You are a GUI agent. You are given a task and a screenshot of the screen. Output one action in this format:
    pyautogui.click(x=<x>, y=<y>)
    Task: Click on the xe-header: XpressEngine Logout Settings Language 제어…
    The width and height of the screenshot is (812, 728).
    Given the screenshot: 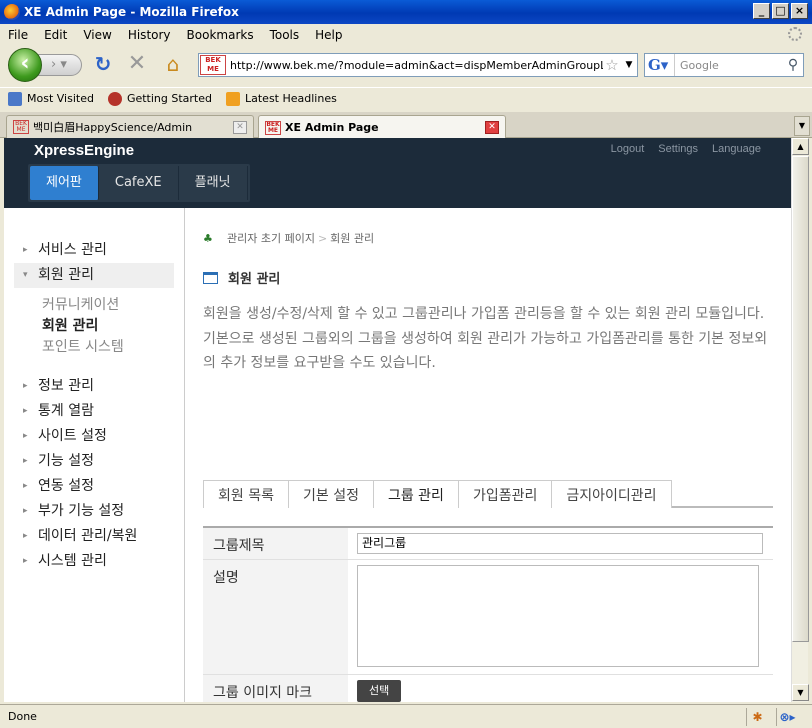 What is the action you would take?
    pyautogui.click(x=397, y=173)
    